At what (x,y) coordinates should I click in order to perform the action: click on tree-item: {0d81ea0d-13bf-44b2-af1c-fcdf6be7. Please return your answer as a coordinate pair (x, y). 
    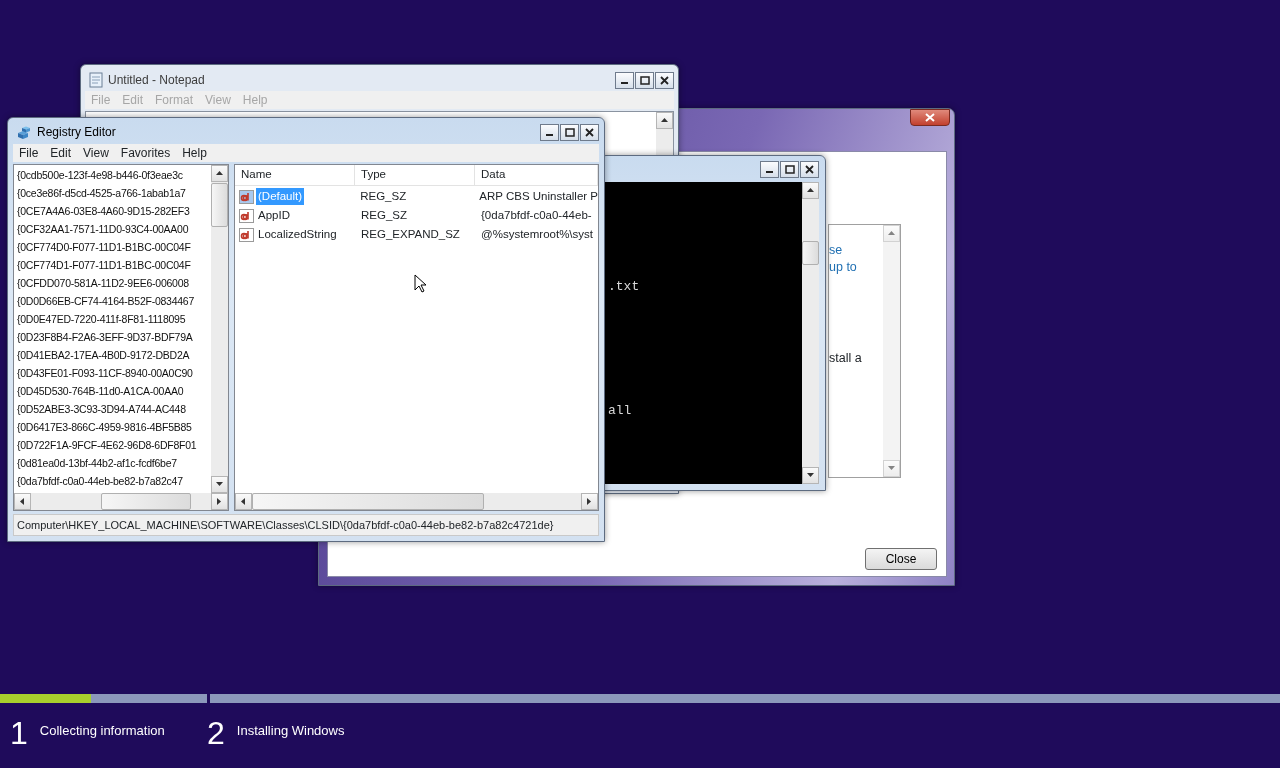
    Looking at the image, I should click on (112, 463).